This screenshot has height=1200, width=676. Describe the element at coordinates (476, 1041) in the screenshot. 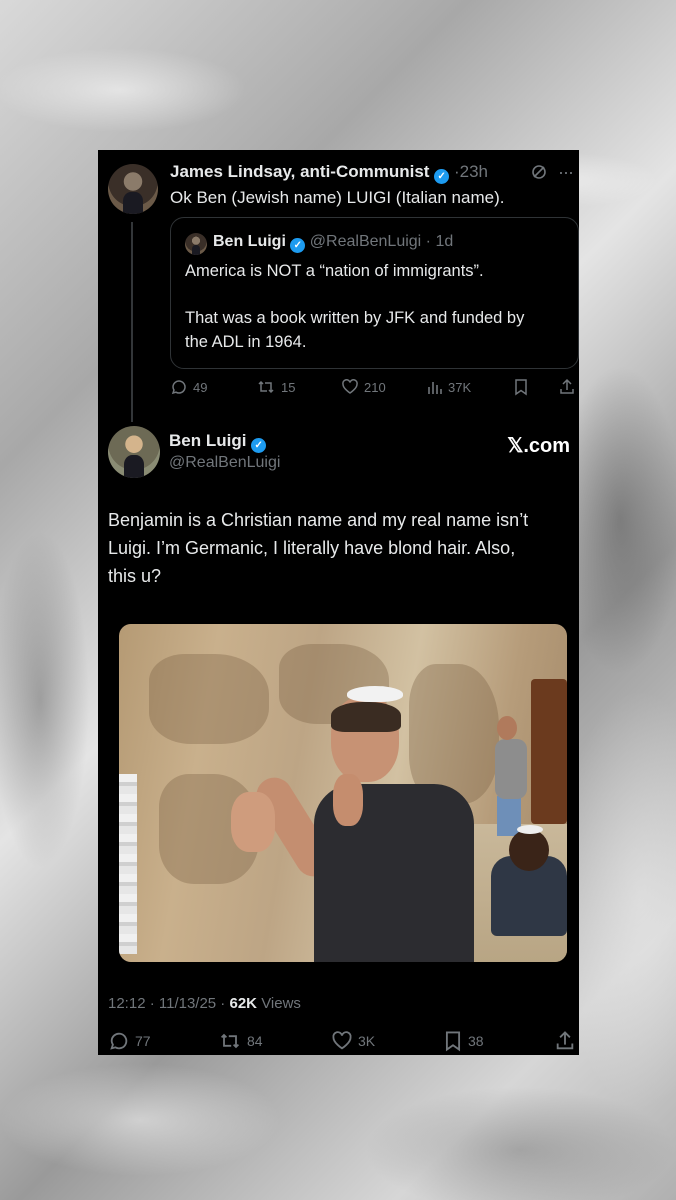

I see `tweet2-bookmark-count: 38` at that location.